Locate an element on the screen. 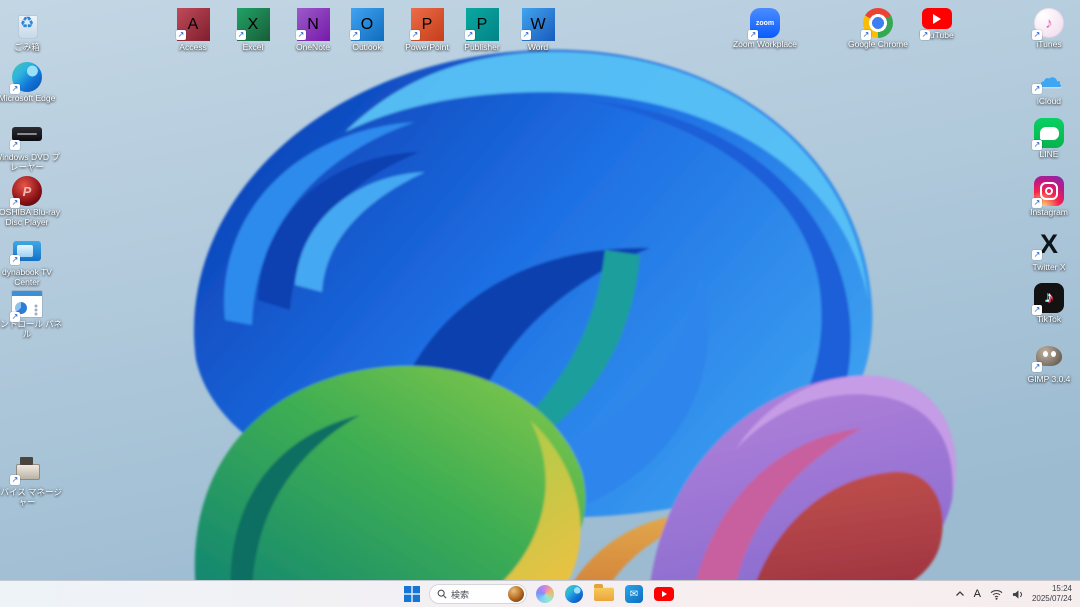  recycle-icon is located at coordinates (27, 24).